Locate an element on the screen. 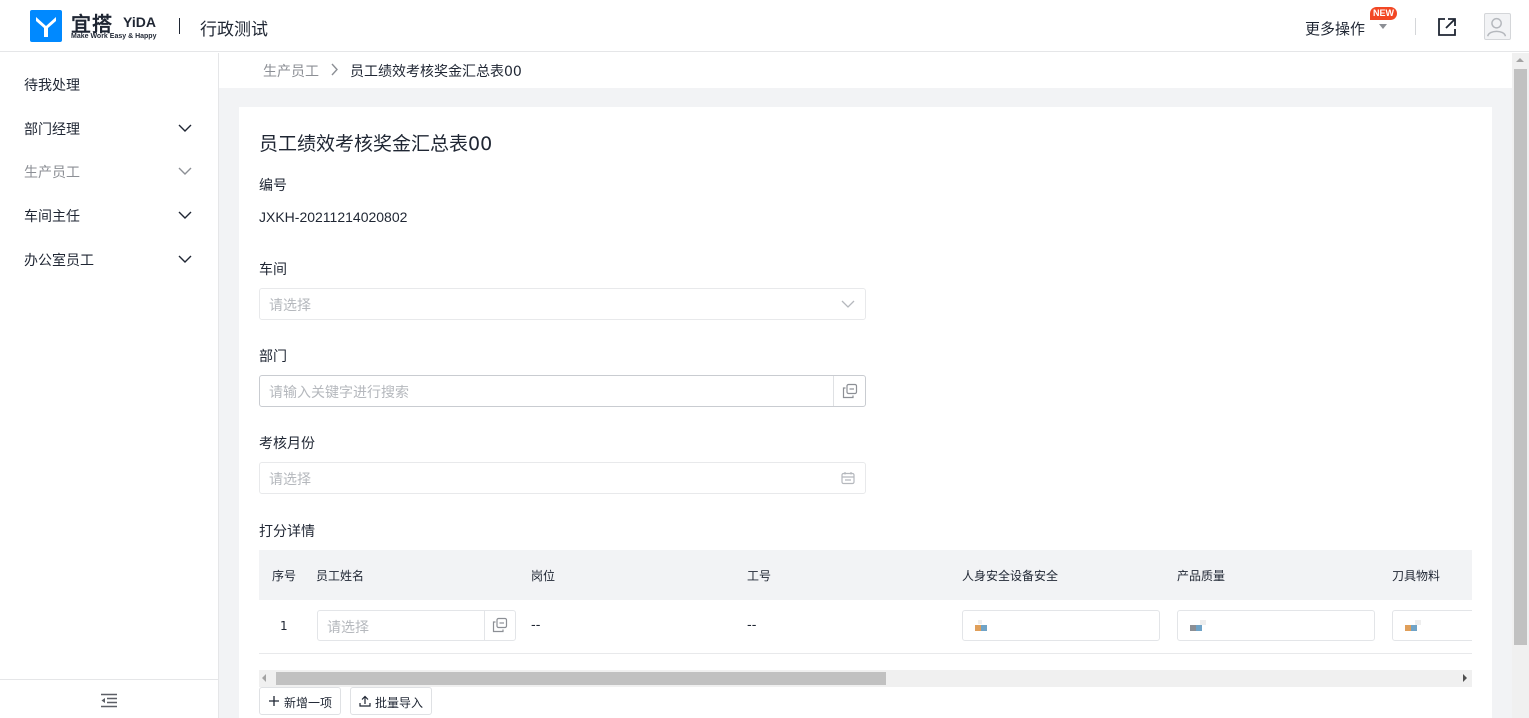 This screenshot has height=718, width=1529. vertical-scrollbar is located at coordinates (1520, 385).